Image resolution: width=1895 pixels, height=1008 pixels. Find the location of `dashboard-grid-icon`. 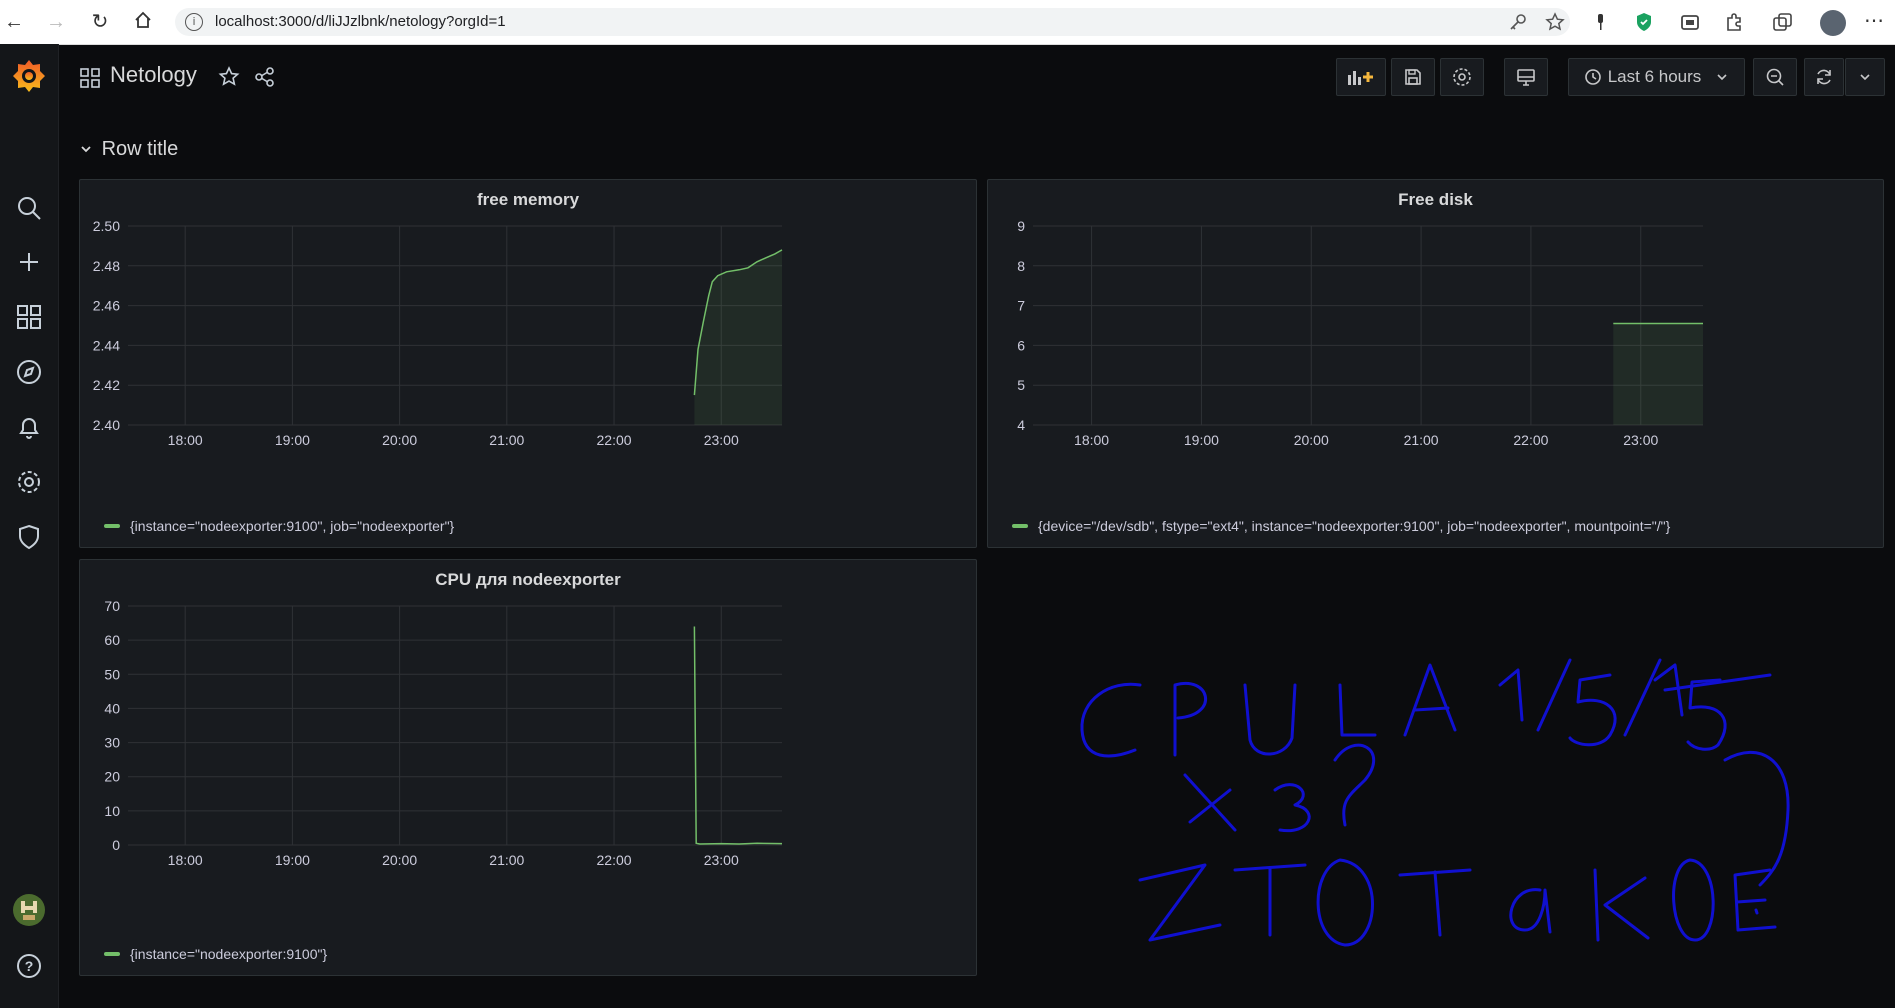

dashboard-grid-icon is located at coordinates (90, 80).